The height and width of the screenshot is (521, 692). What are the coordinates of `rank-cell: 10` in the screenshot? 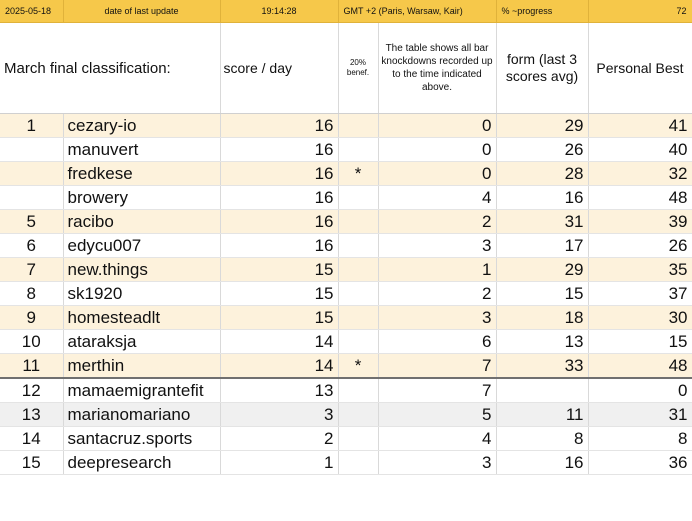 It's located at (32, 341).